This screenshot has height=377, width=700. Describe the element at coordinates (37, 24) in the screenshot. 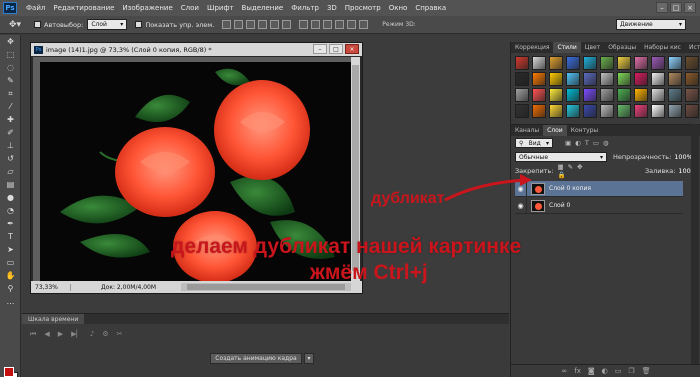

I see `autoselect-checkbox` at that location.